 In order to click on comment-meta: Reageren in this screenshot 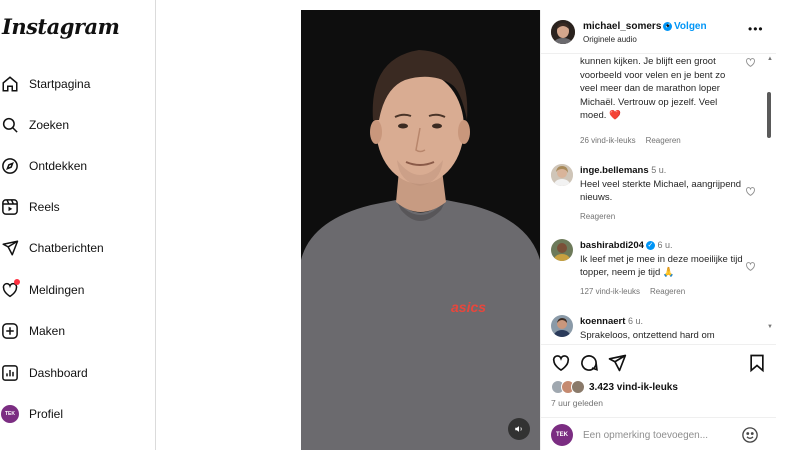, I will do `click(602, 216)`.